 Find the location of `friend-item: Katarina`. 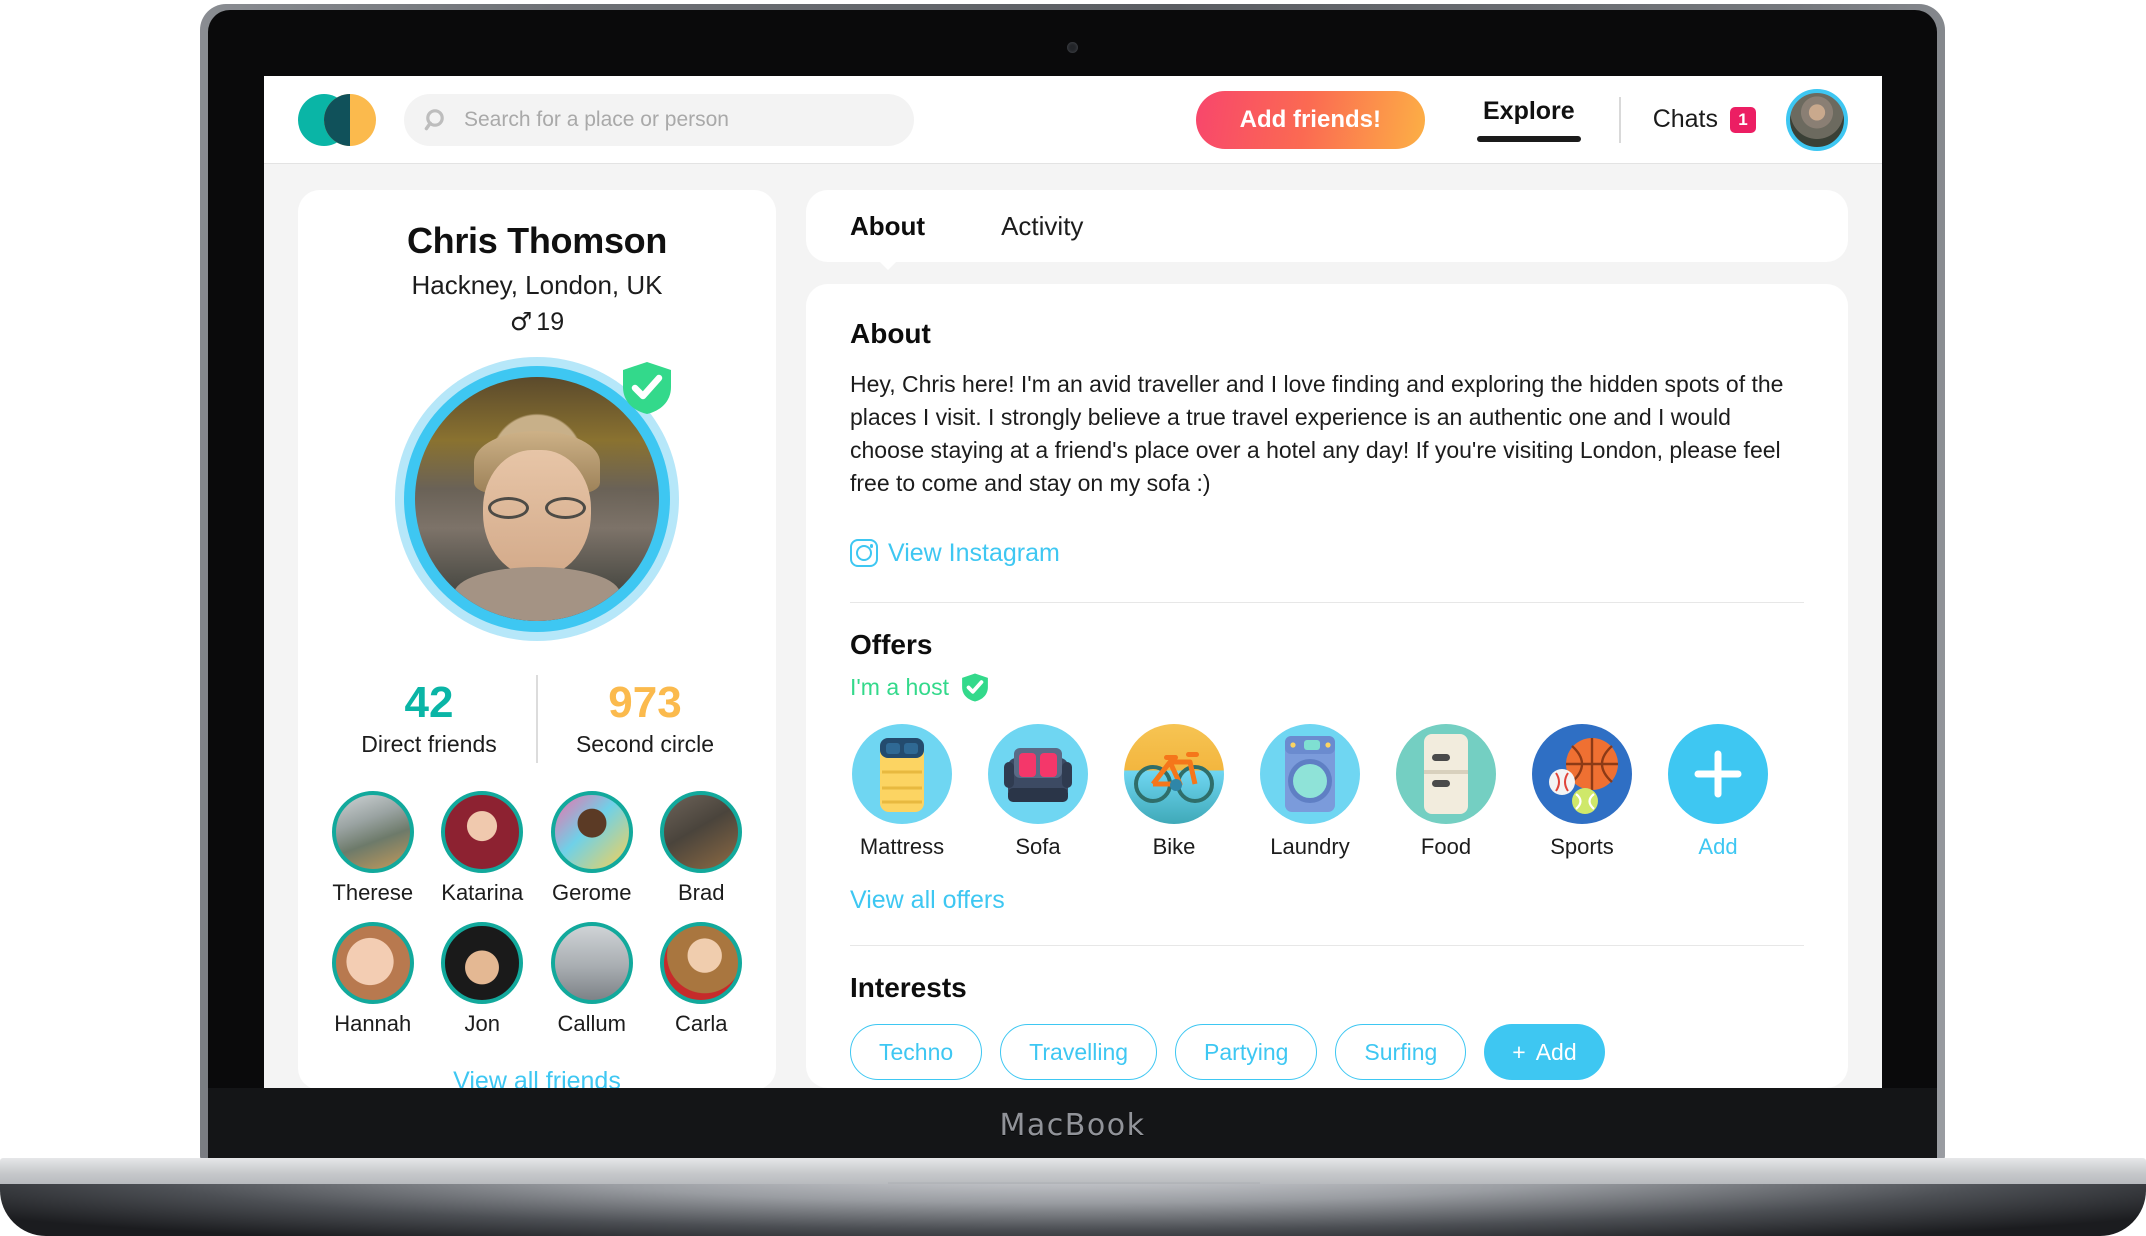

friend-item: Katarina is located at coordinates (483, 848).